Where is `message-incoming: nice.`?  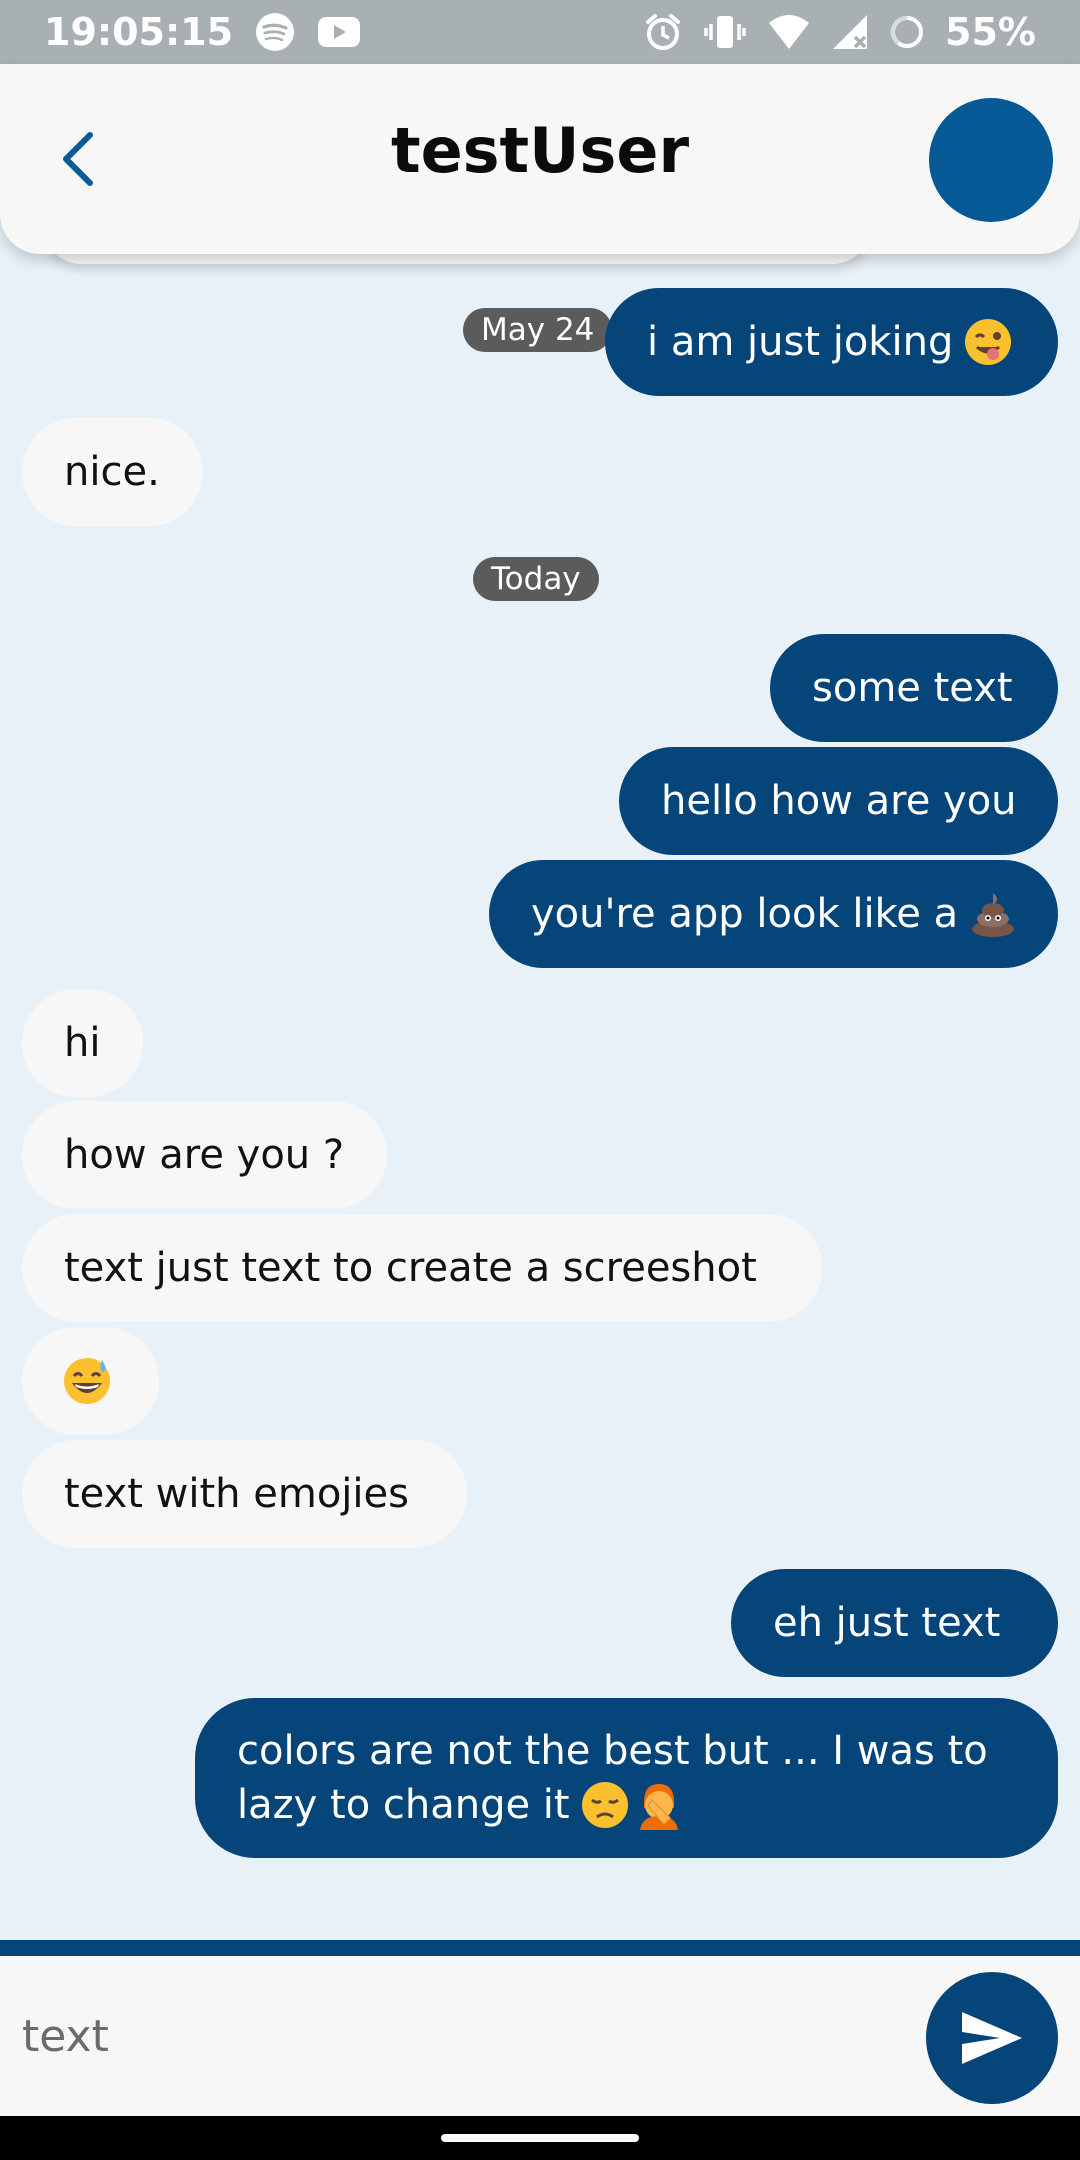 message-incoming: nice. is located at coordinates (112, 472).